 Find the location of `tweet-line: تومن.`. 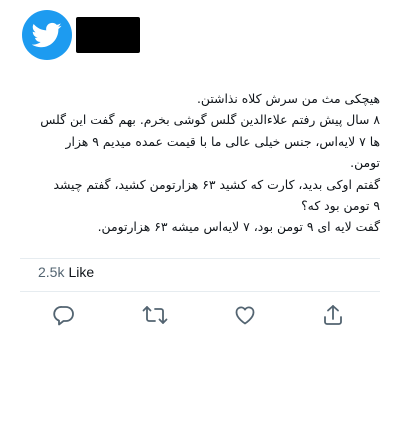

tweet-line: تومن. is located at coordinates (365, 163).